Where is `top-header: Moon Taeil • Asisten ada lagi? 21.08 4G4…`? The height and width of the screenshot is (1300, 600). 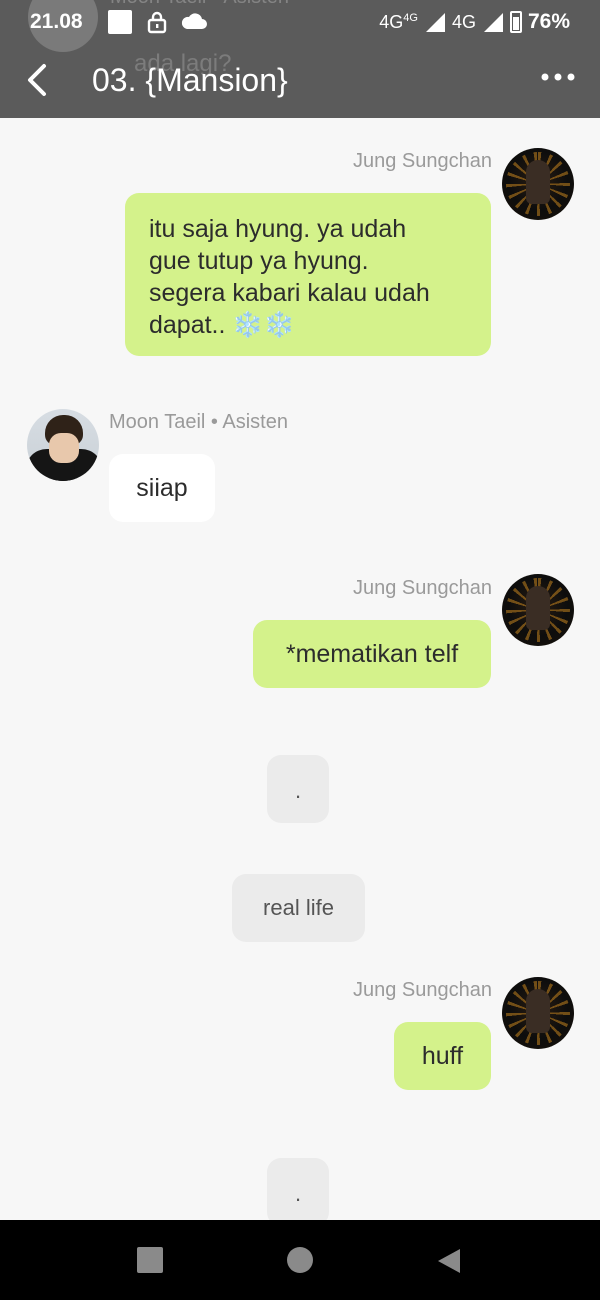
top-header: Moon Taeil • Asisten ada lagi? 21.08 4G4… is located at coordinates (300, 59).